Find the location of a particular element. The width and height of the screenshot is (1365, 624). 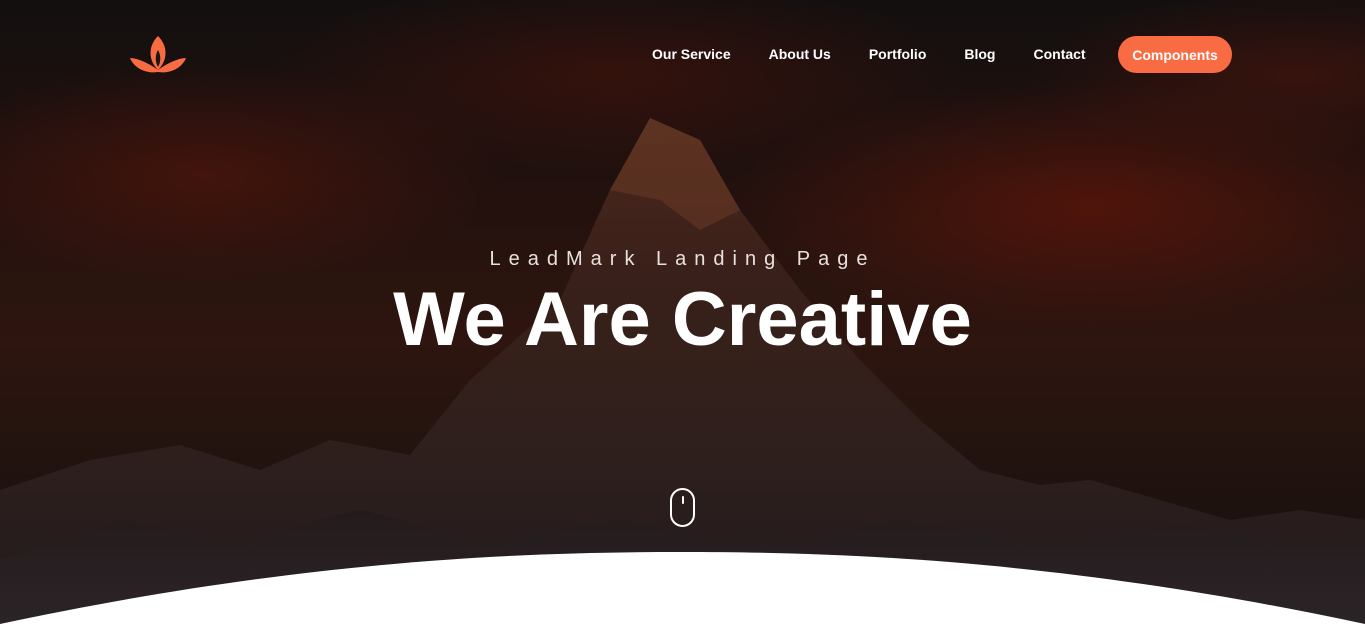

hero-title: We Are Creative is located at coordinates (682, 319).